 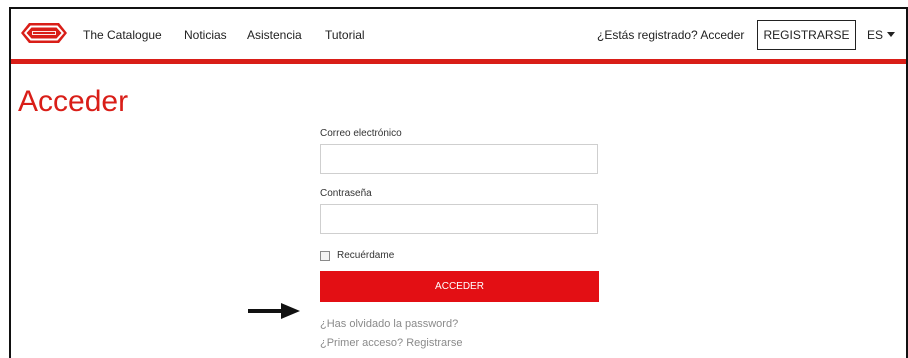 What do you see at coordinates (345, 35) in the screenshot?
I see `nav-link-tutorial: Tutorial` at bounding box center [345, 35].